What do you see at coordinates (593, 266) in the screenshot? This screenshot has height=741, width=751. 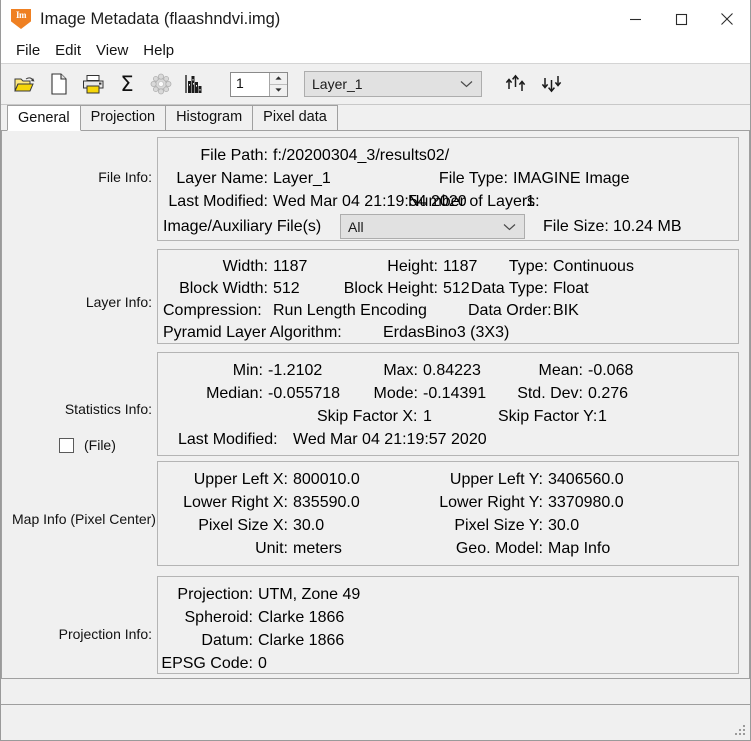 I see `type-value: Continuous` at bounding box center [593, 266].